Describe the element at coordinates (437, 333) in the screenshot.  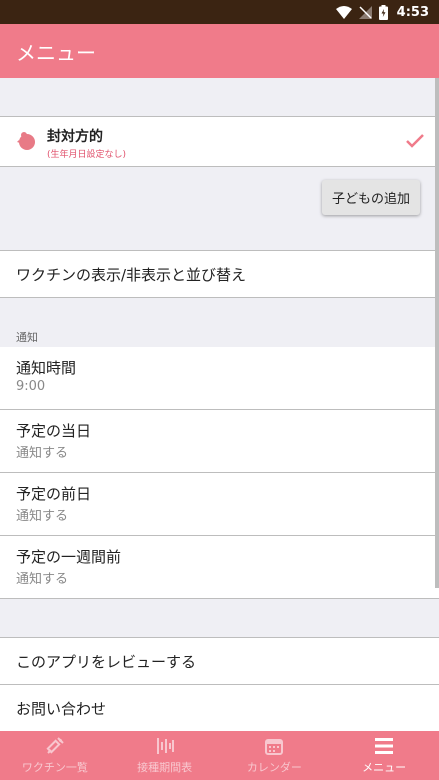
I see `scrollbar` at that location.